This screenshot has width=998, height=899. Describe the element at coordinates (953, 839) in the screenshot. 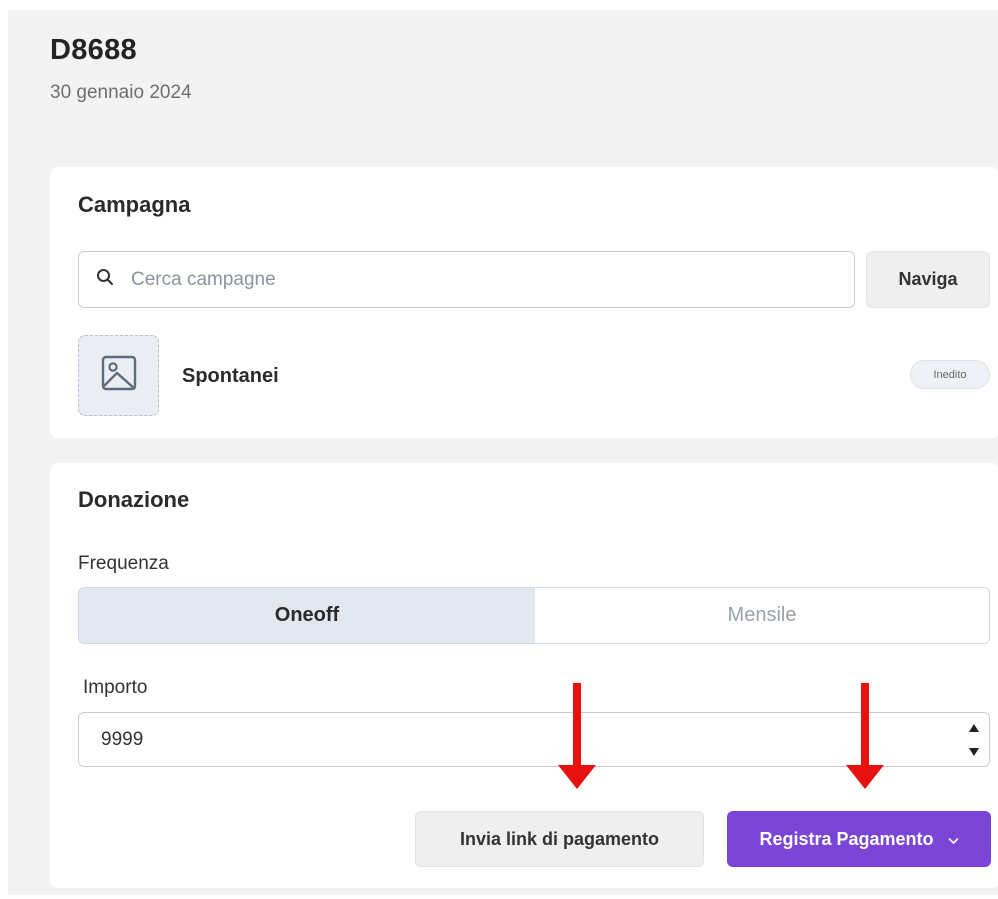

I see `chevron-down-icon` at that location.